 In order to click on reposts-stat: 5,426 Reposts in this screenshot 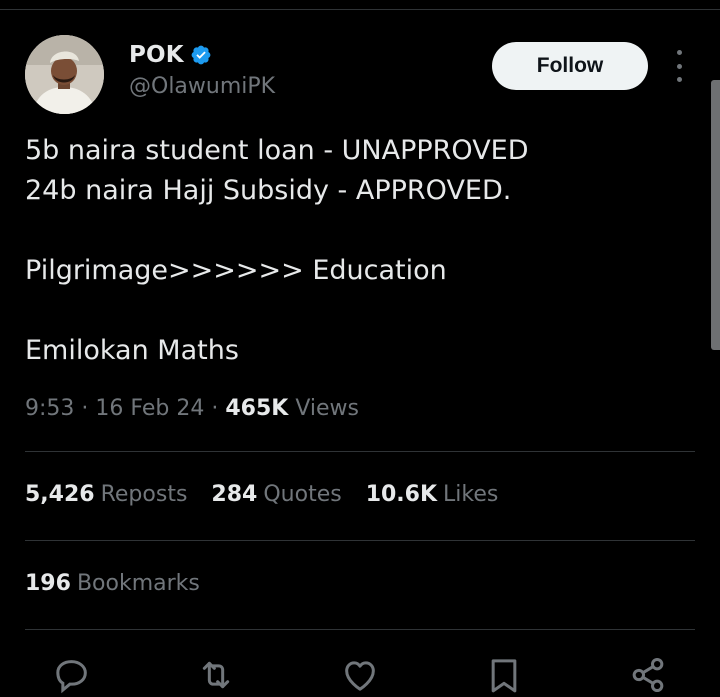, I will do `click(106, 494)`.